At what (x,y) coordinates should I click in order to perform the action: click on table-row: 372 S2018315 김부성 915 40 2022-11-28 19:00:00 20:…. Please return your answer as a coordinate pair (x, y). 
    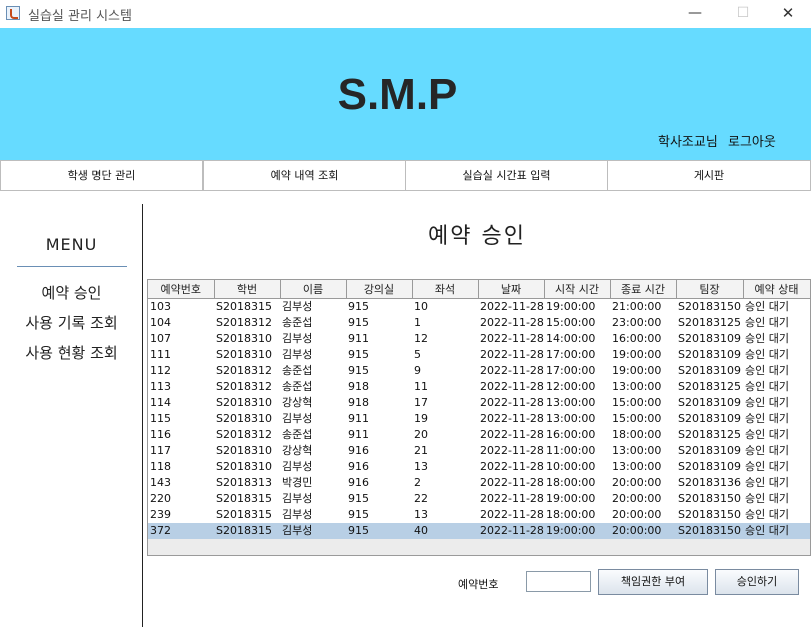
    Looking at the image, I should click on (479, 531).